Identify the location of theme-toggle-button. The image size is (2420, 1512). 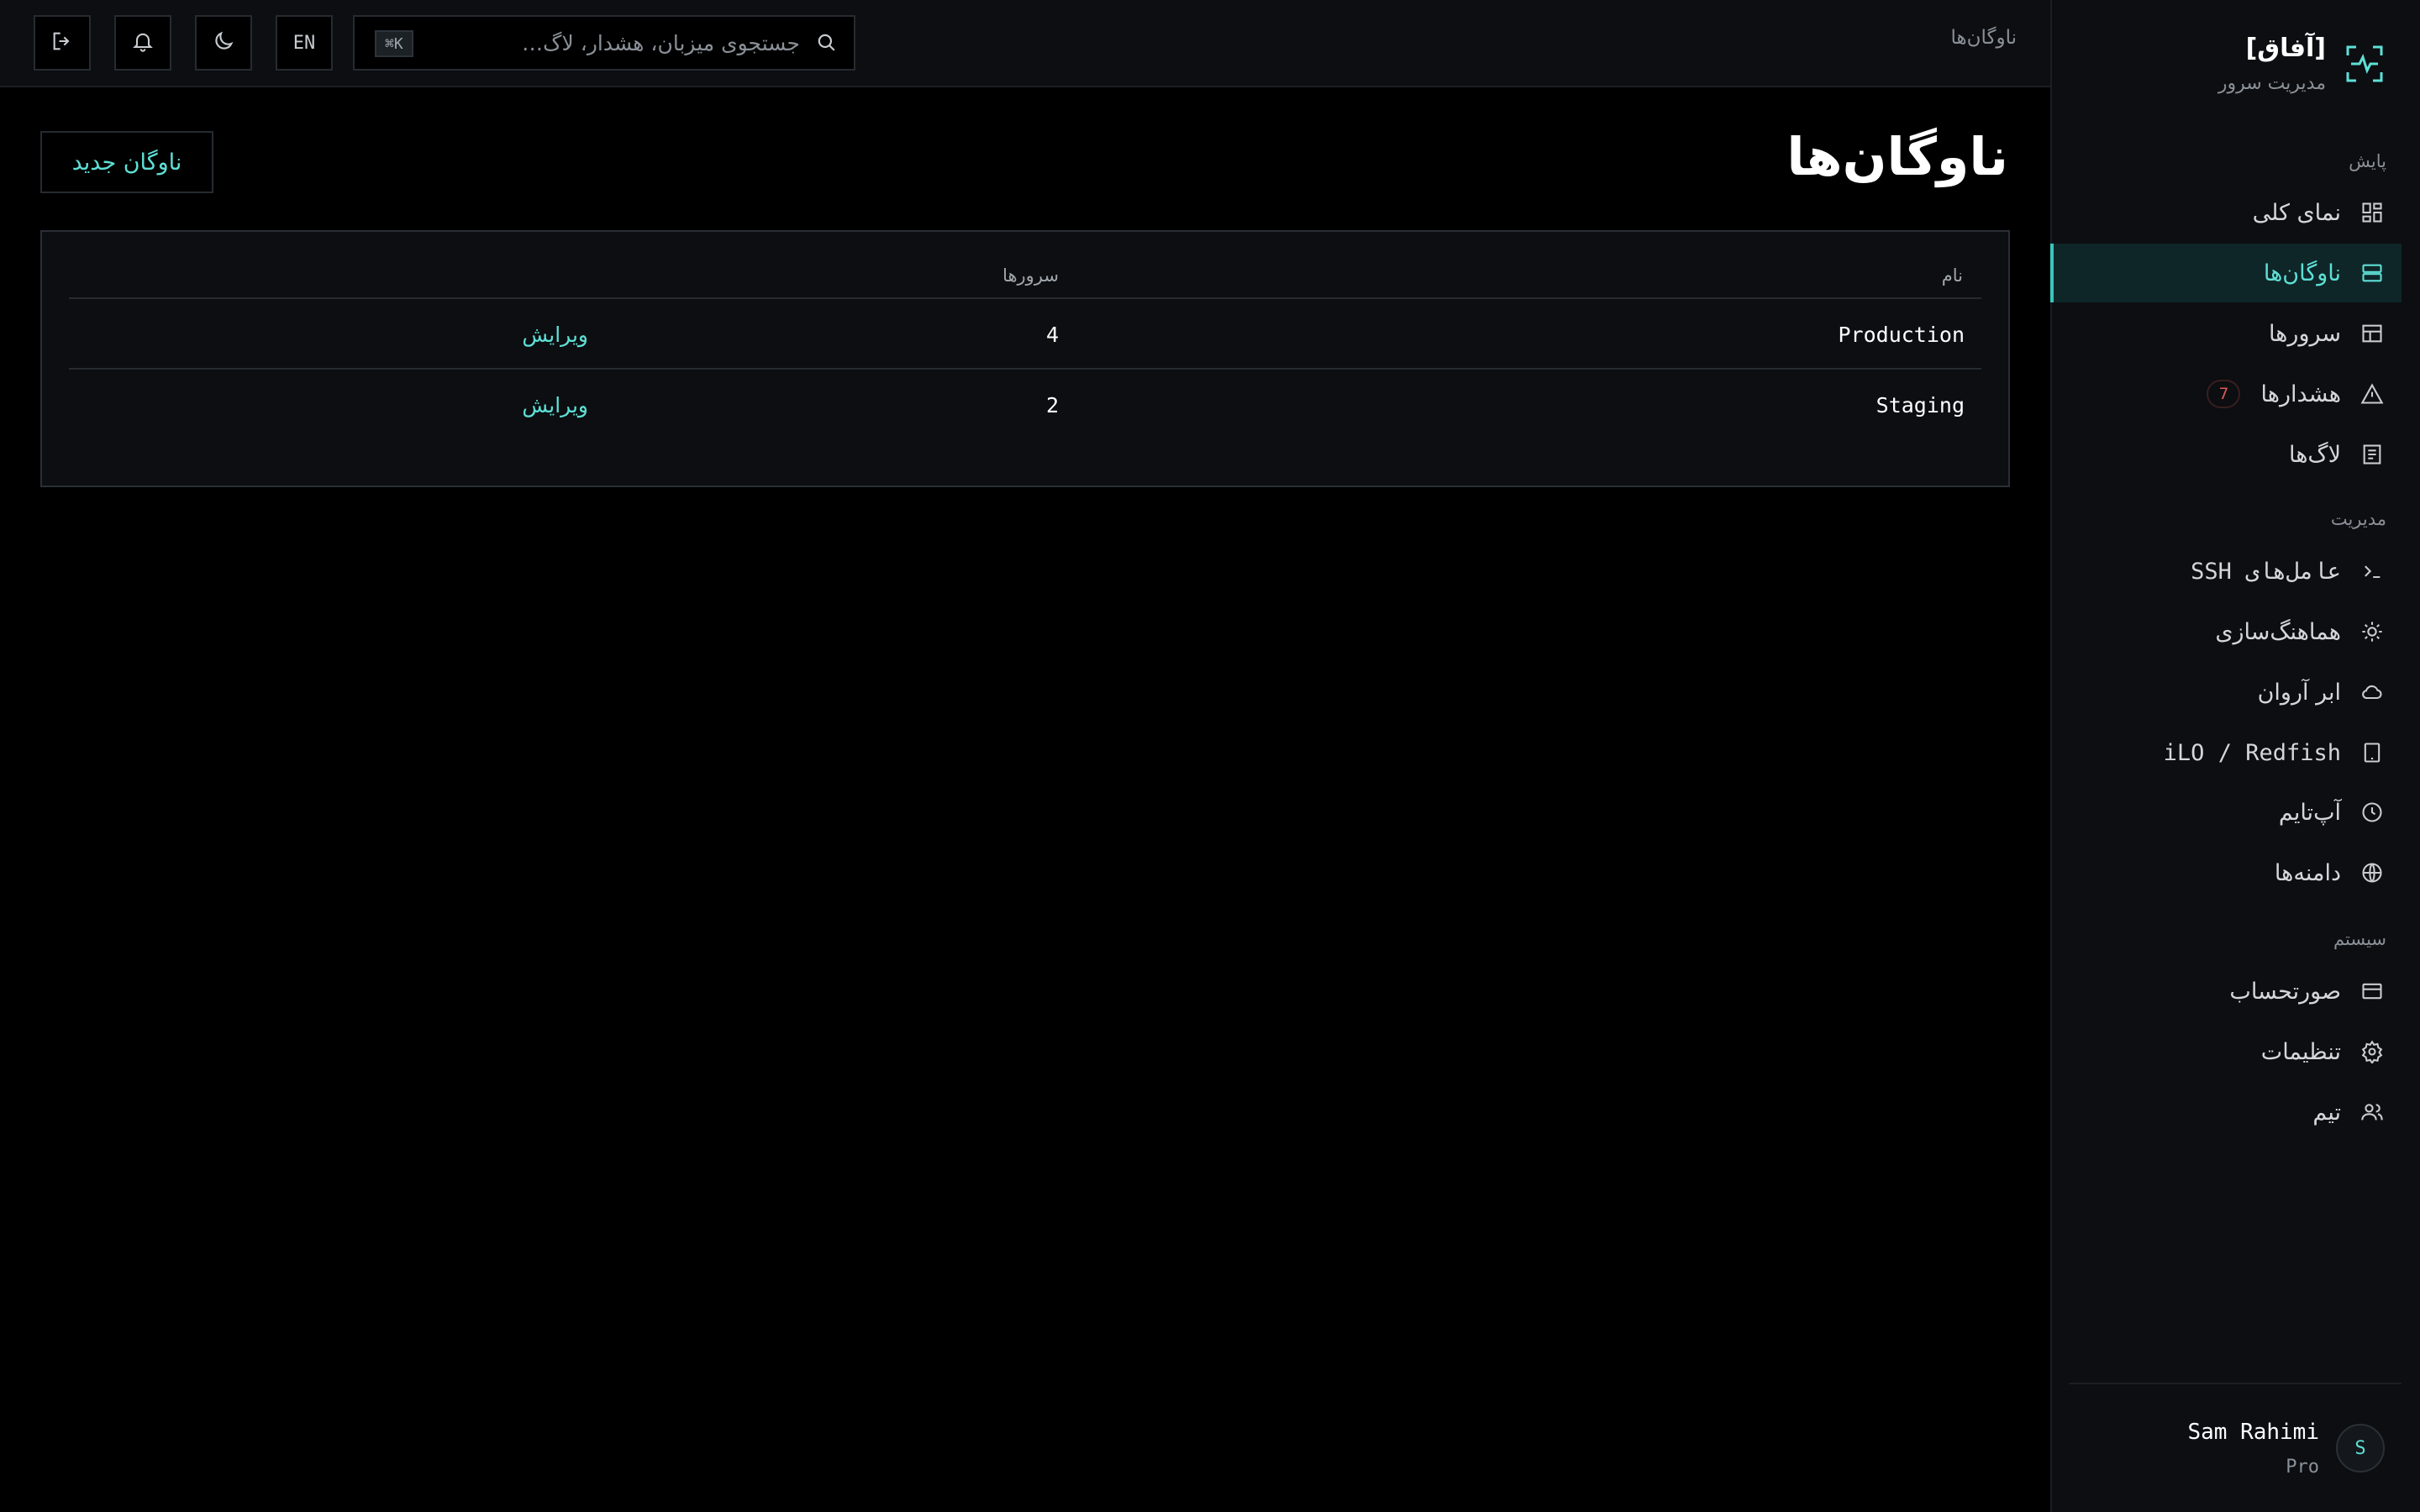
(224, 43).